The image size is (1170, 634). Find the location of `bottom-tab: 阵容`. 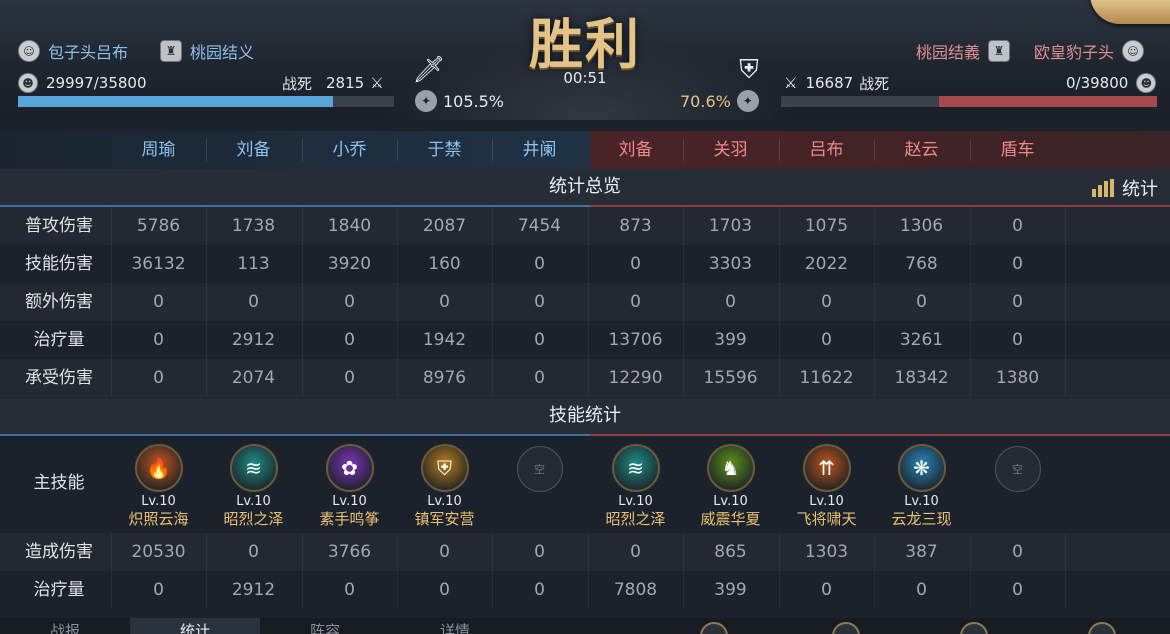

bottom-tab: 阵容 is located at coordinates (325, 626).